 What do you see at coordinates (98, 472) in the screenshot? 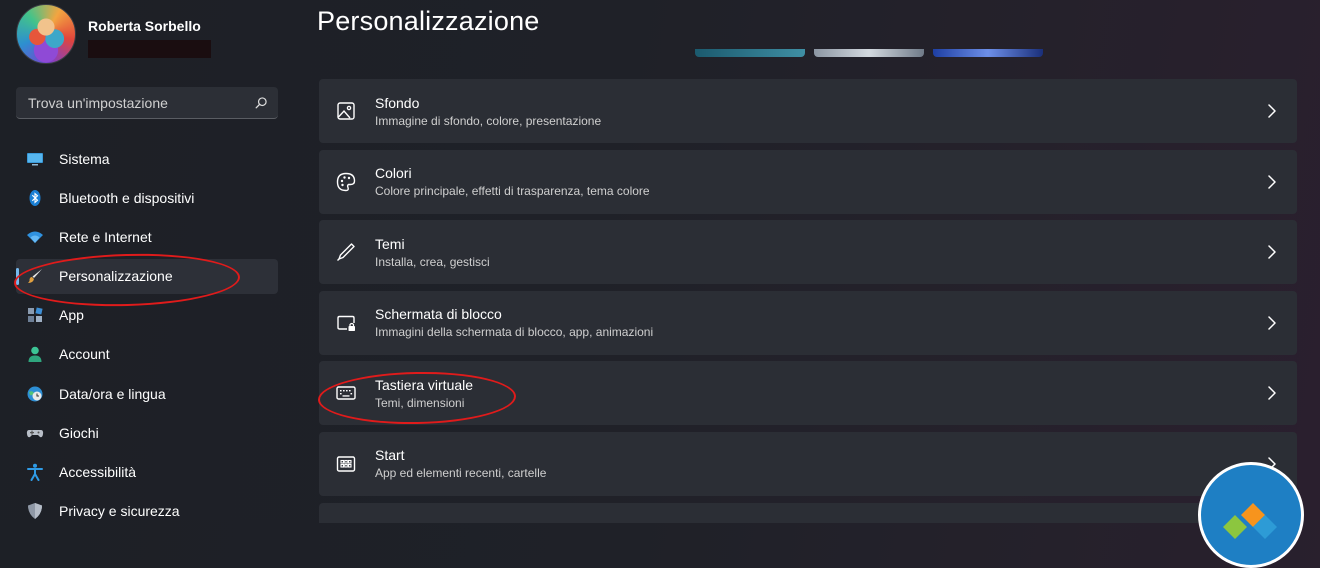
I see `sidebar-item-label: Accessibilità` at bounding box center [98, 472].